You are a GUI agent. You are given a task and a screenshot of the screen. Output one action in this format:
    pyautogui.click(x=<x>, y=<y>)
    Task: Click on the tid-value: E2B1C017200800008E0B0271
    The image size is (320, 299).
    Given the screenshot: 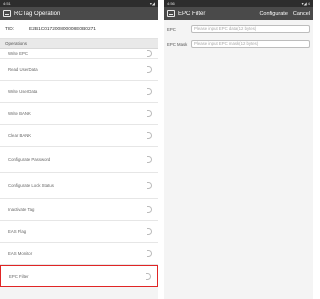 What is the action you would take?
    pyautogui.click(x=62, y=29)
    